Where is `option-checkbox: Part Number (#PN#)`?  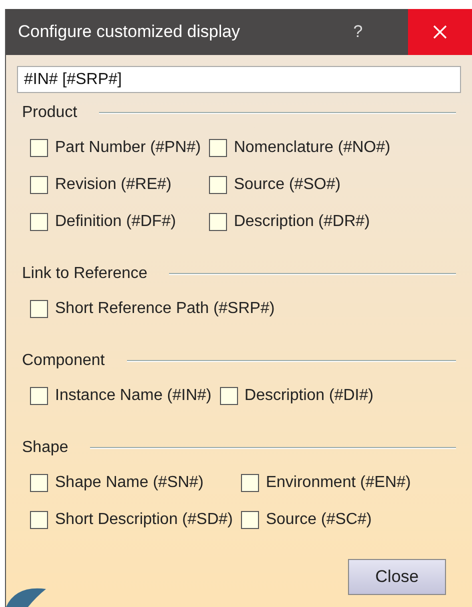 option-checkbox: Part Number (#PN#) is located at coordinates (115, 147).